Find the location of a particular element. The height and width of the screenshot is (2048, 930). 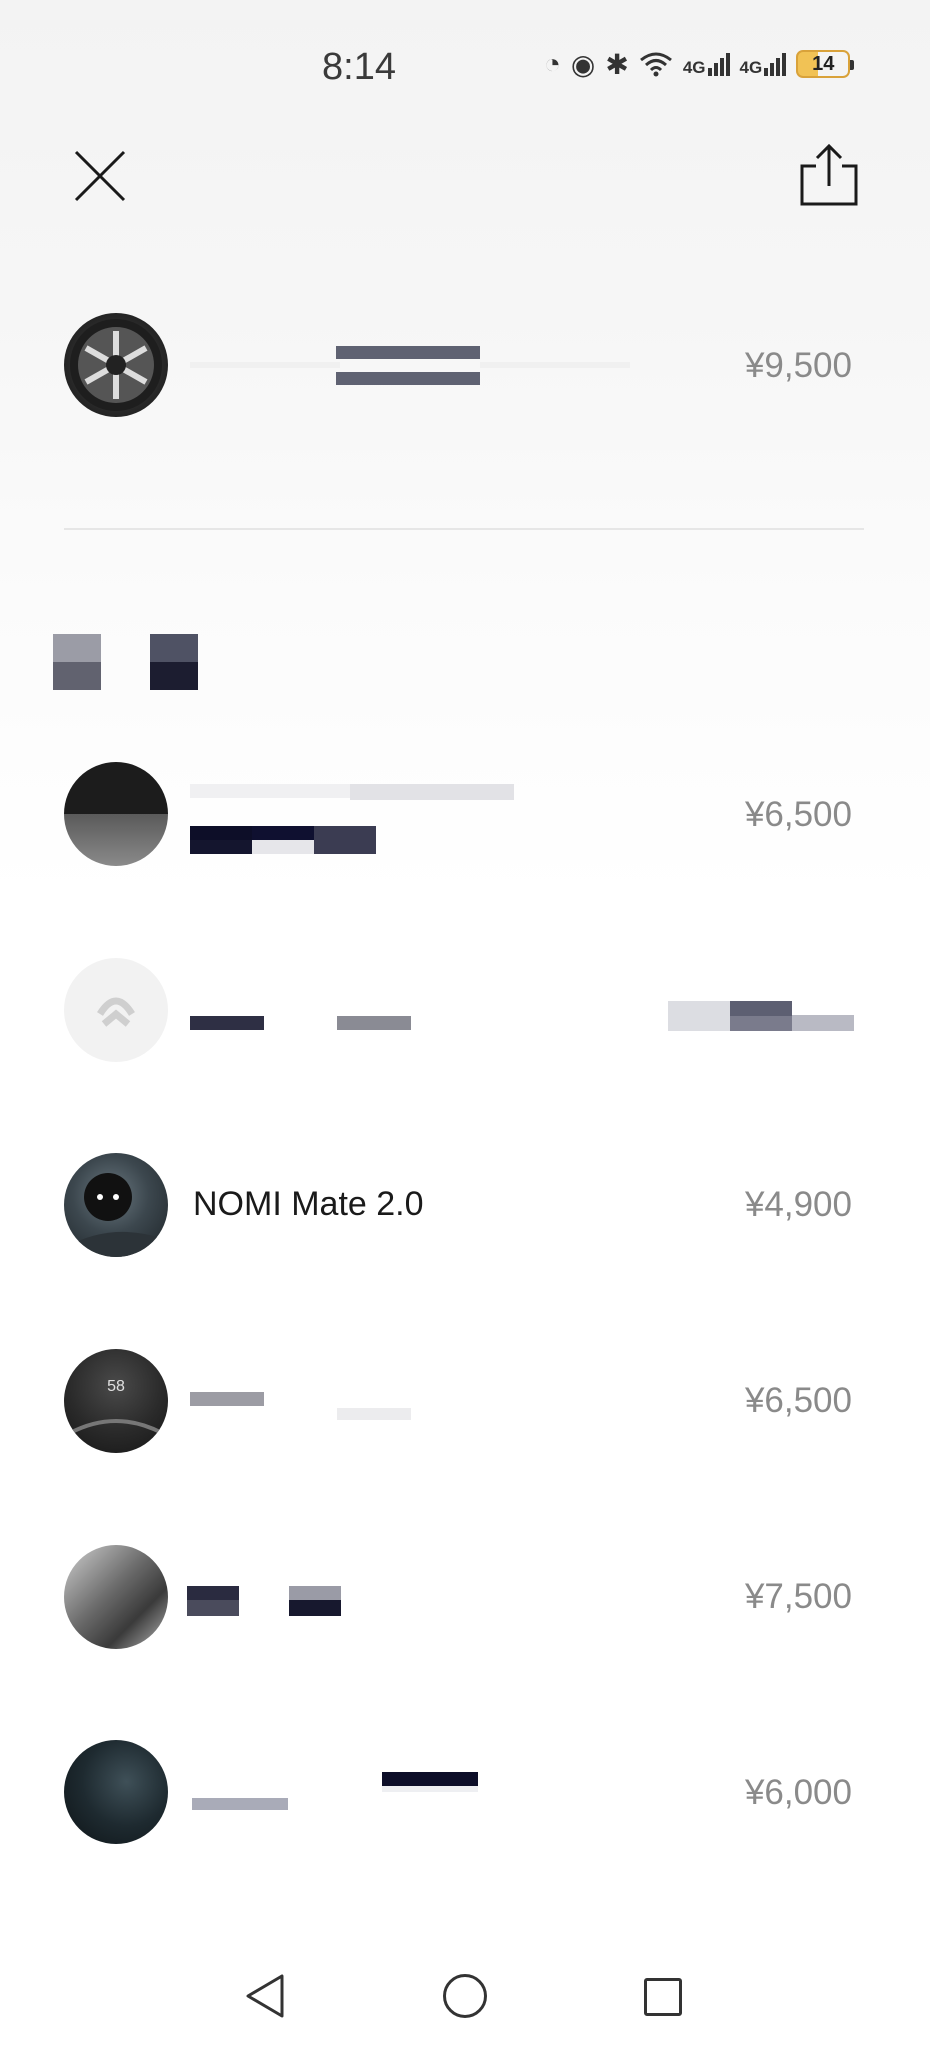

wheel-icon is located at coordinates (116, 365).